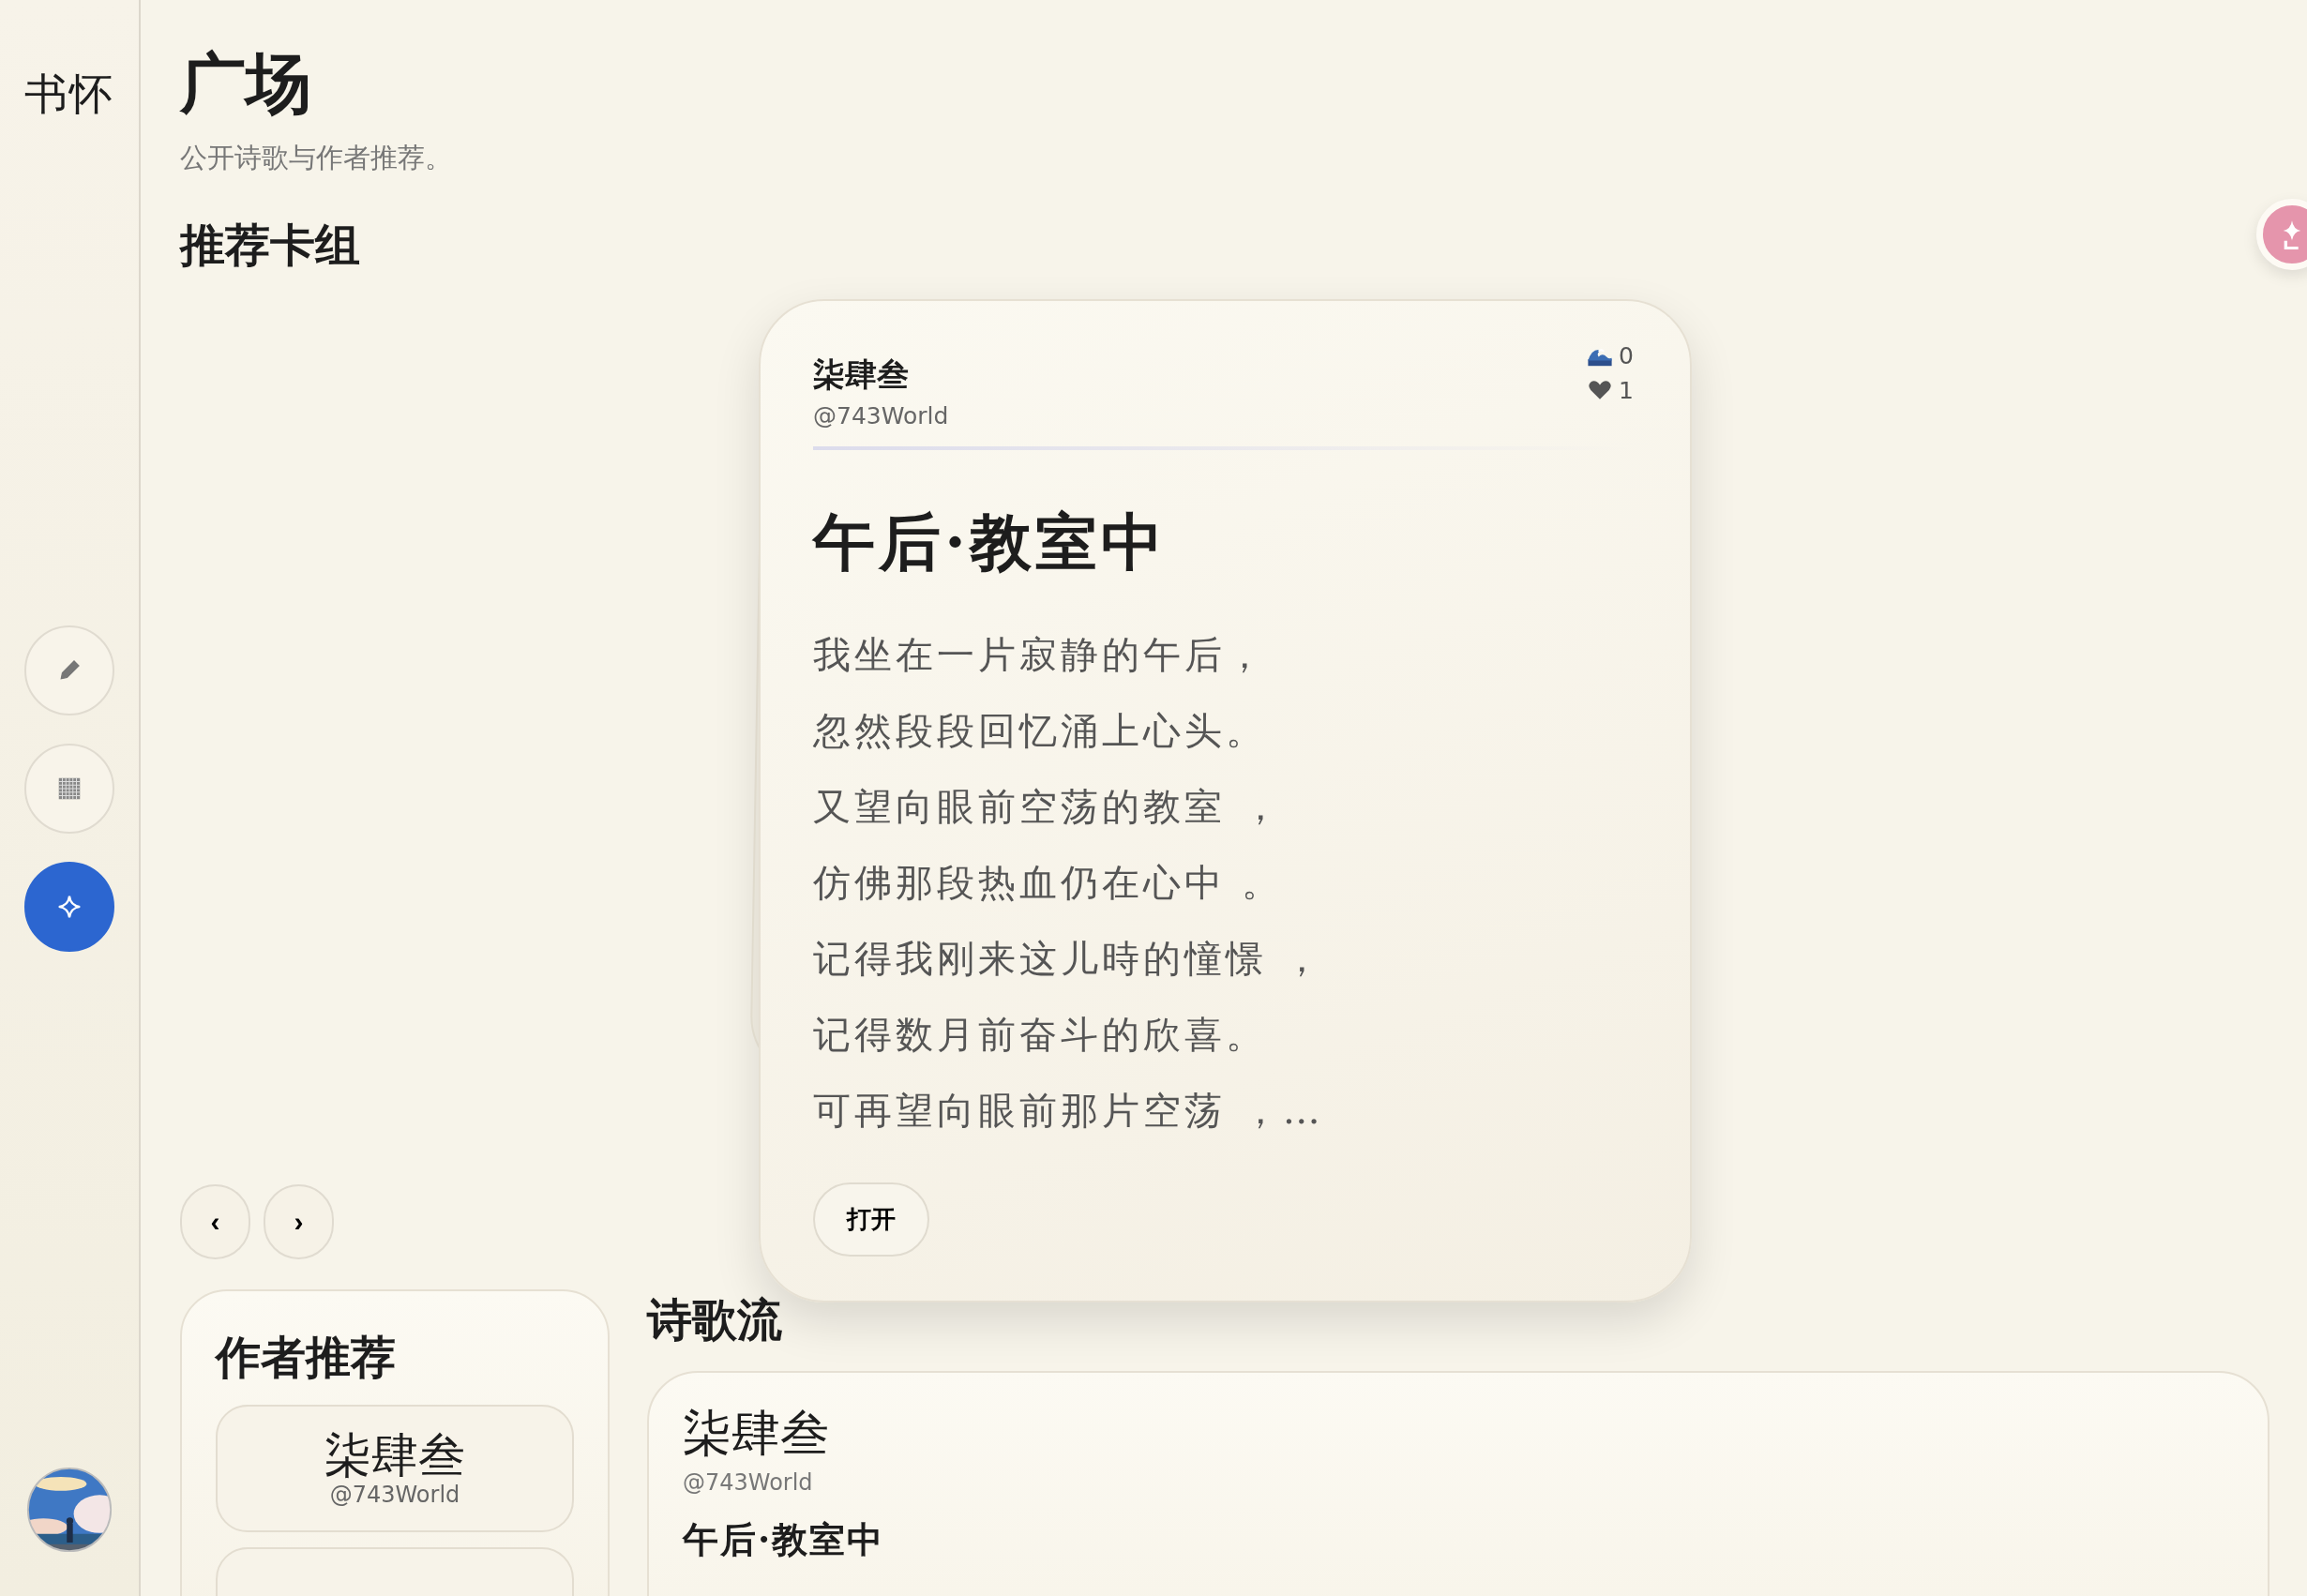 Image resolution: width=2307 pixels, height=1596 pixels. I want to click on stat-count: 0, so click(1626, 355).